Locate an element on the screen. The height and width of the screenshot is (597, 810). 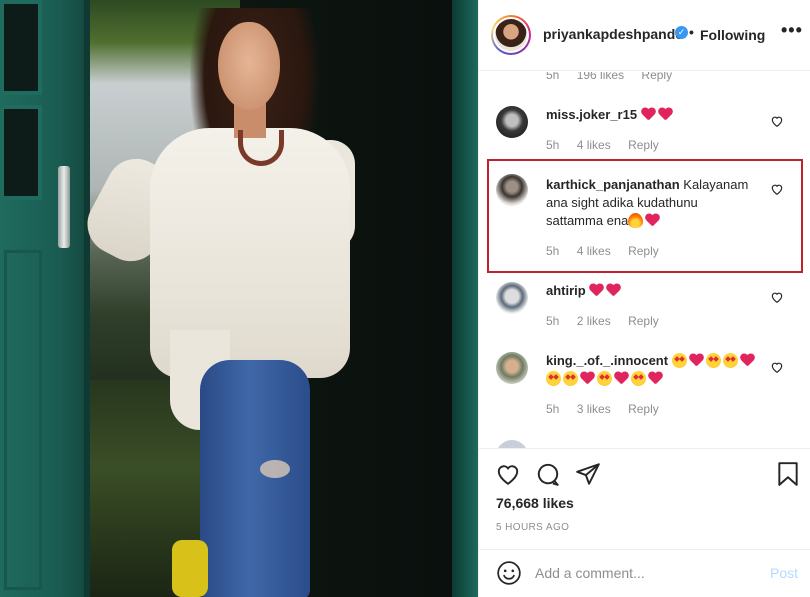
commenter-username: miss.joker_r15 is located at coordinates (591, 114).